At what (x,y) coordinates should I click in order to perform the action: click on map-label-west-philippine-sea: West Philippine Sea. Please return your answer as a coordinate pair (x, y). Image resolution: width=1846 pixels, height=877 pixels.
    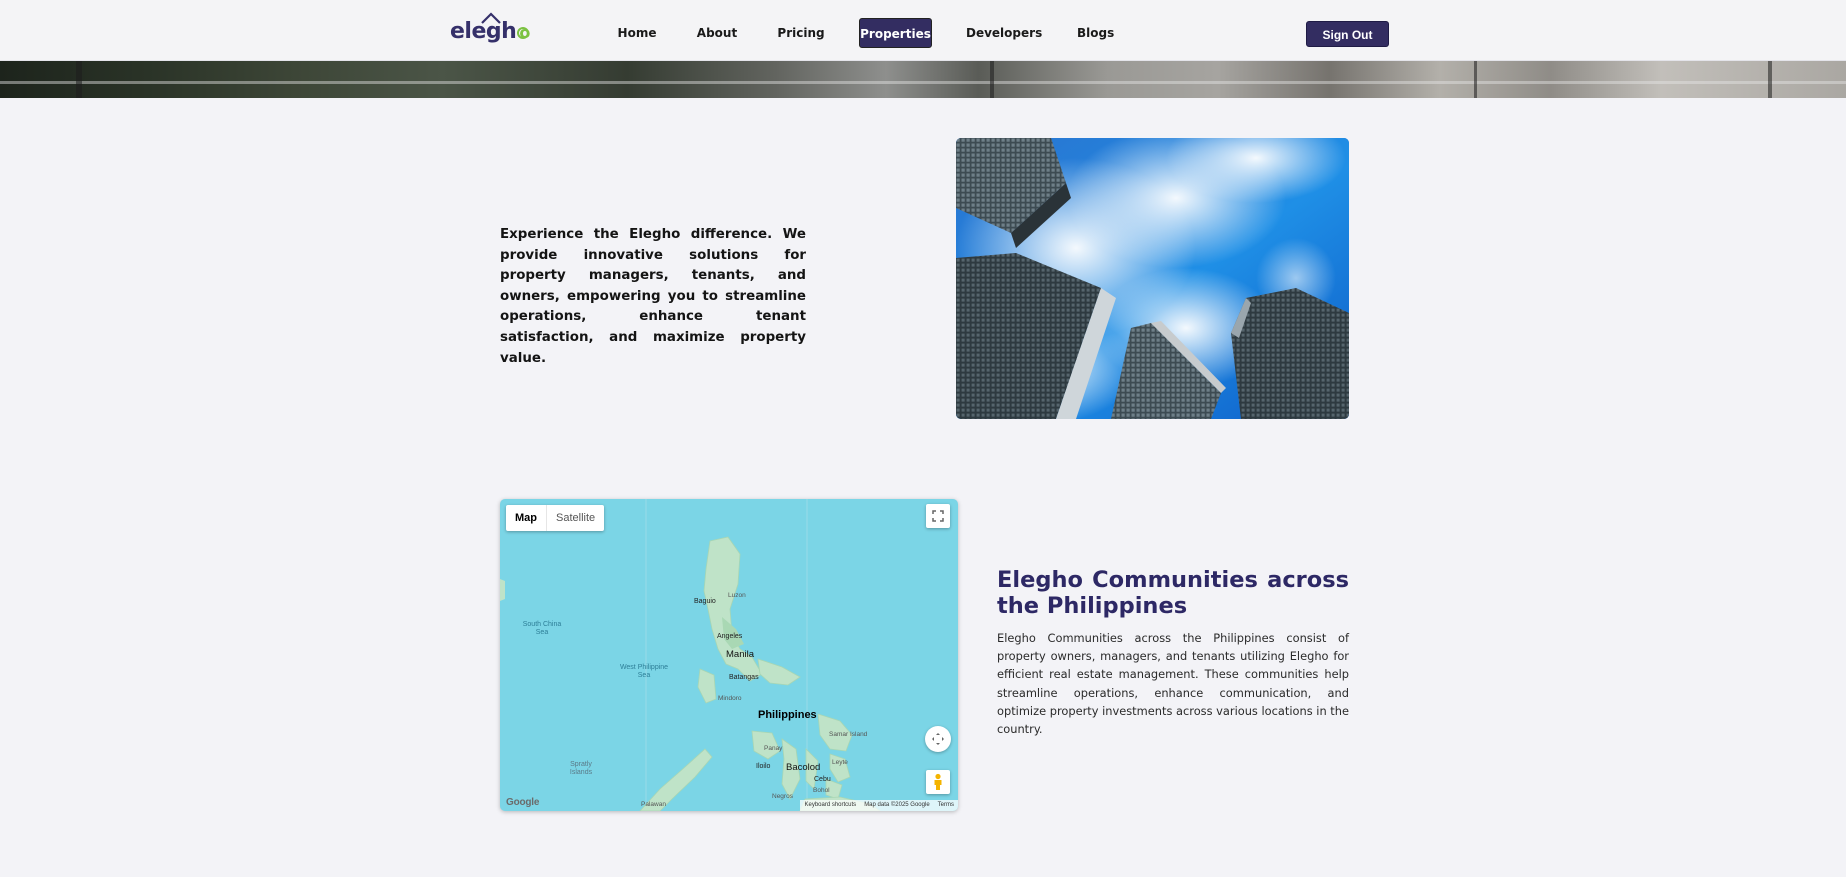
    Looking at the image, I should click on (644, 671).